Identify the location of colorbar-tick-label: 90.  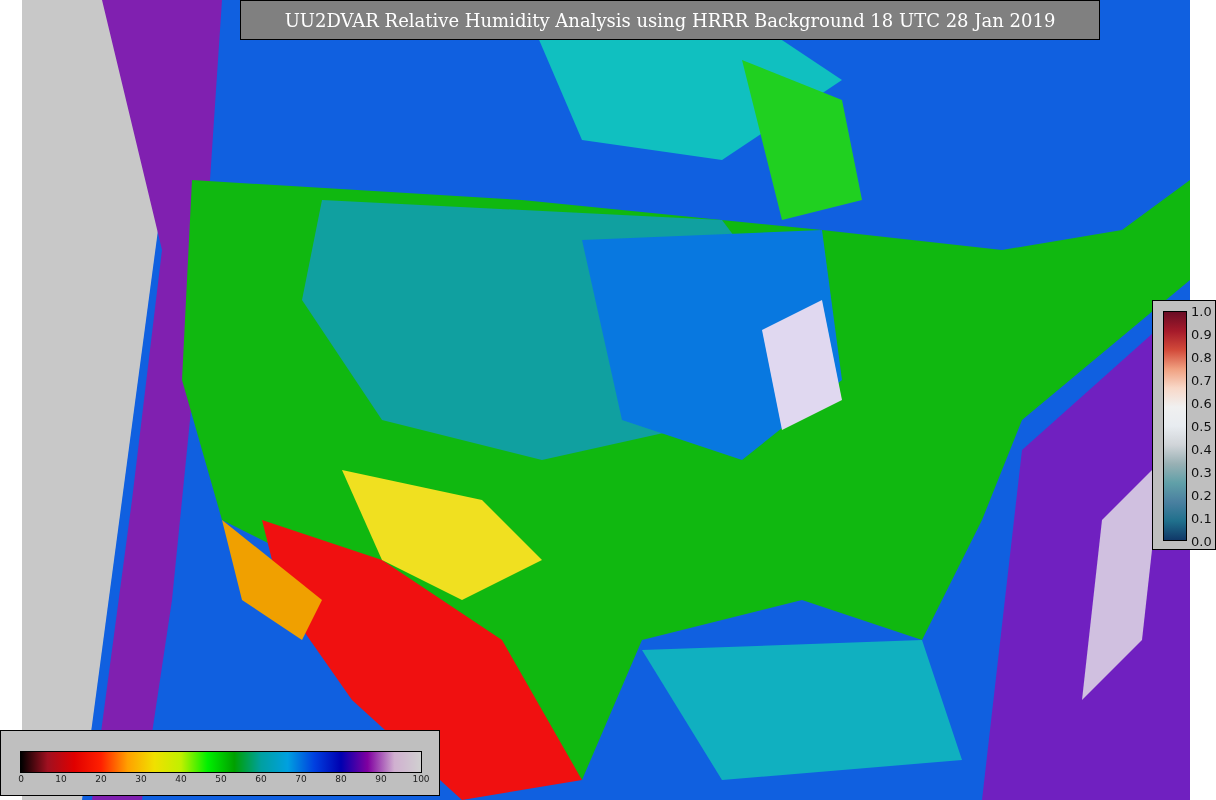
(381, 779).